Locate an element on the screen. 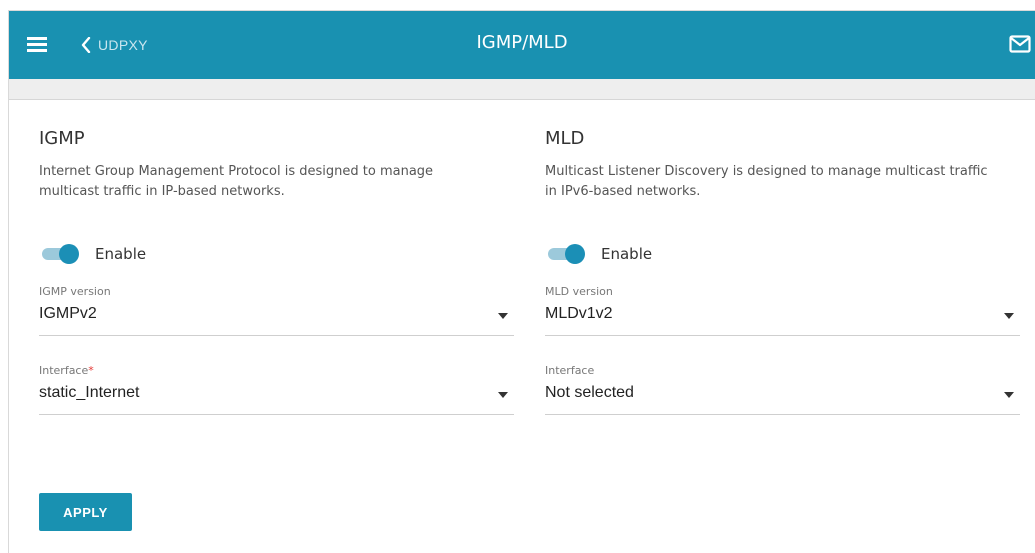 The width and height of the screenshot is (1035, 553). igmp-enable-toggle is located at coordinates (59, 254).